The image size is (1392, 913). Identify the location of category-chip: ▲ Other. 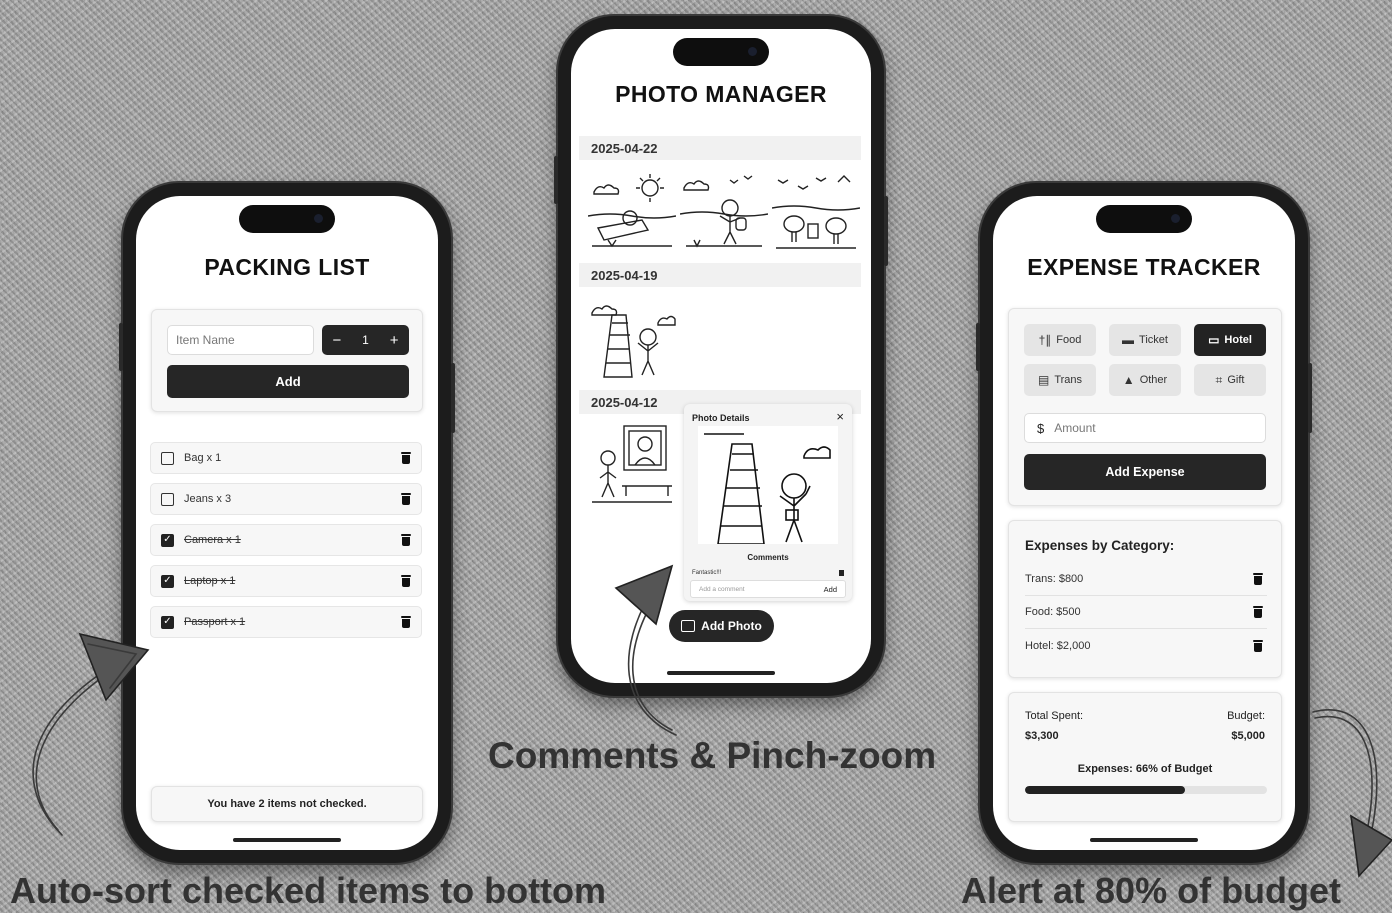
(1145, 380).